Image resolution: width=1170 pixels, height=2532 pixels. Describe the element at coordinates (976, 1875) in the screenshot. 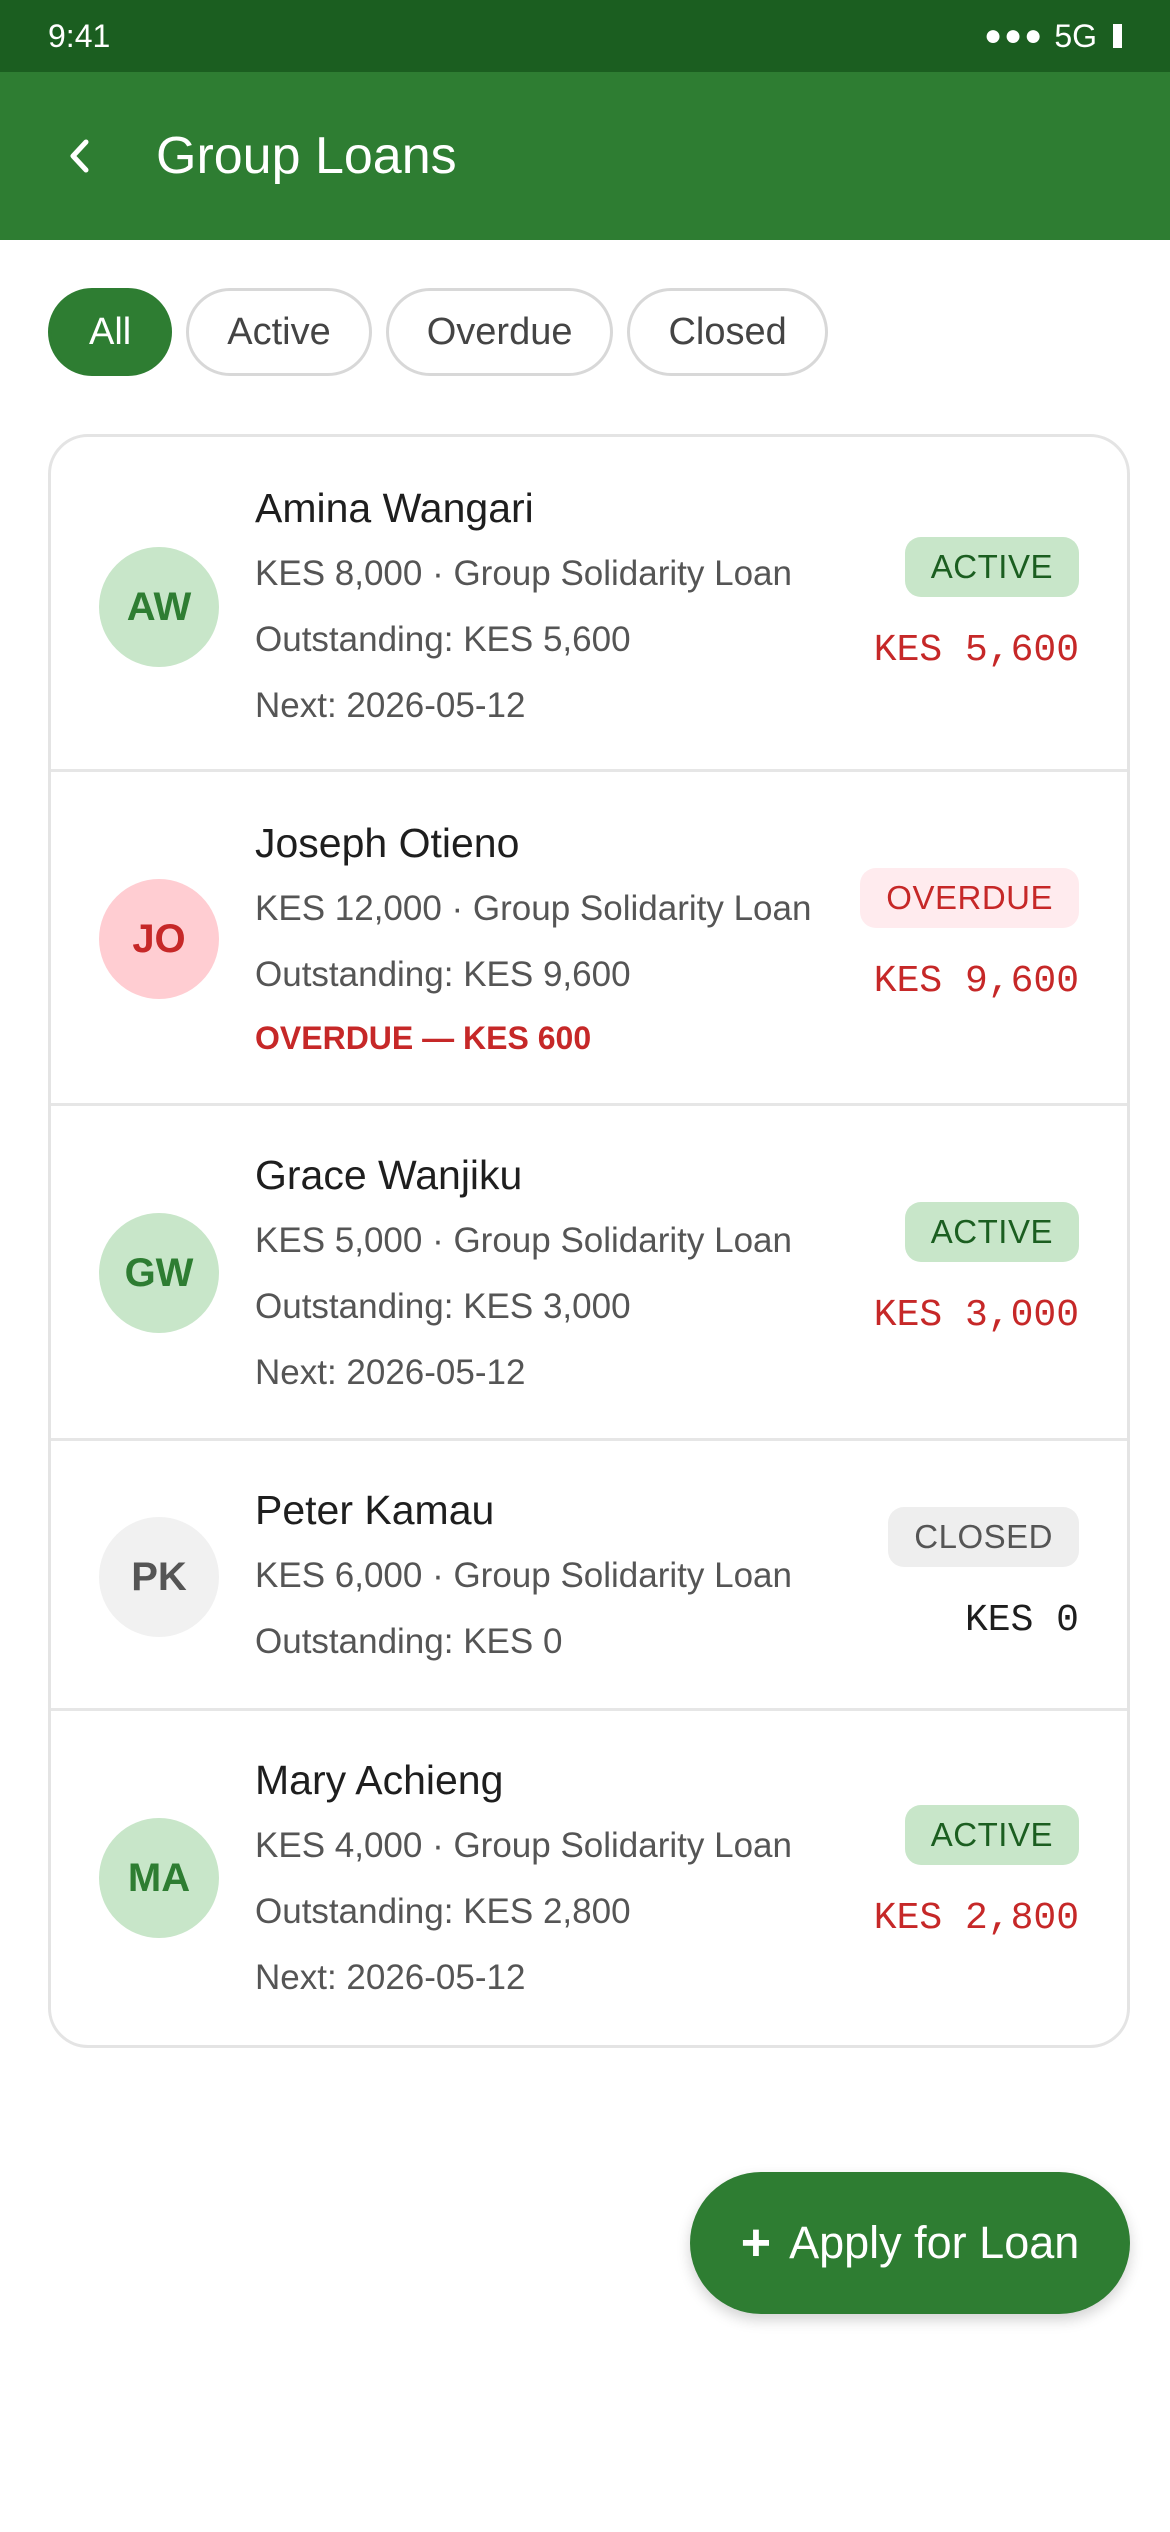

I see `loan-status-area: ACTIVE KES 2,800` at that location.